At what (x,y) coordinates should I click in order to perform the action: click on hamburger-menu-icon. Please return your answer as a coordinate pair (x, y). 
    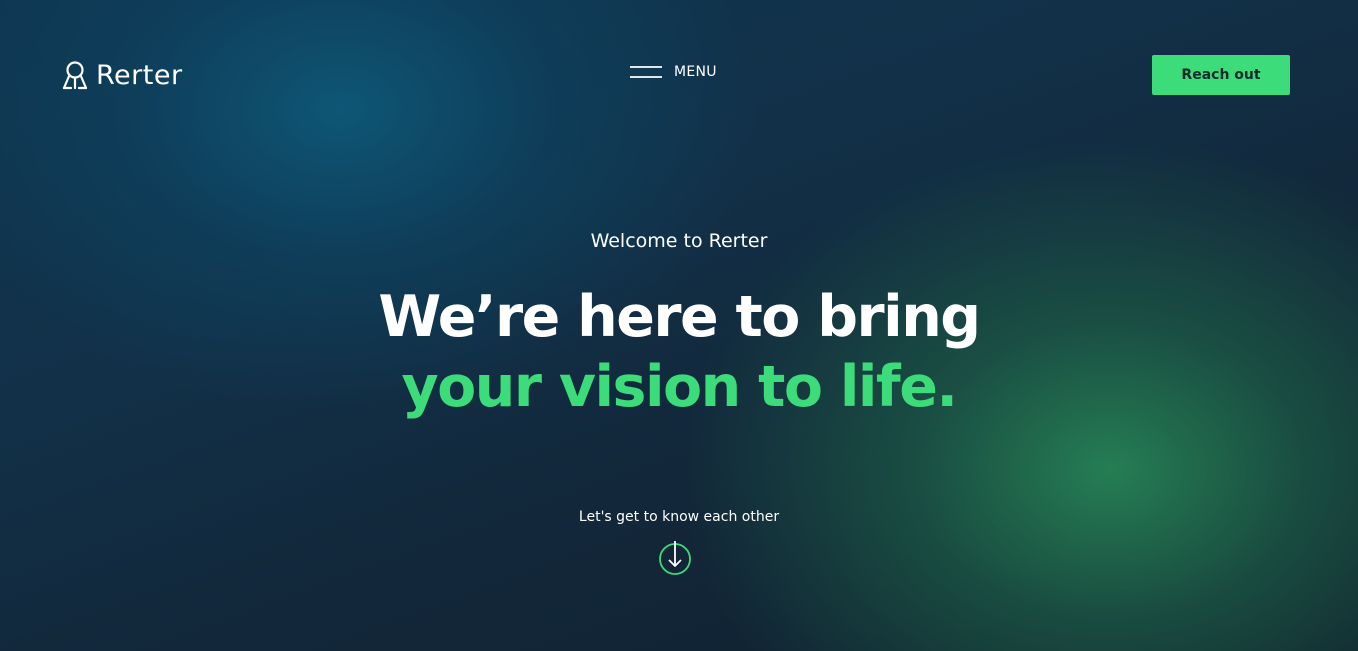
    Looking at the image, I should click on (646, 72).